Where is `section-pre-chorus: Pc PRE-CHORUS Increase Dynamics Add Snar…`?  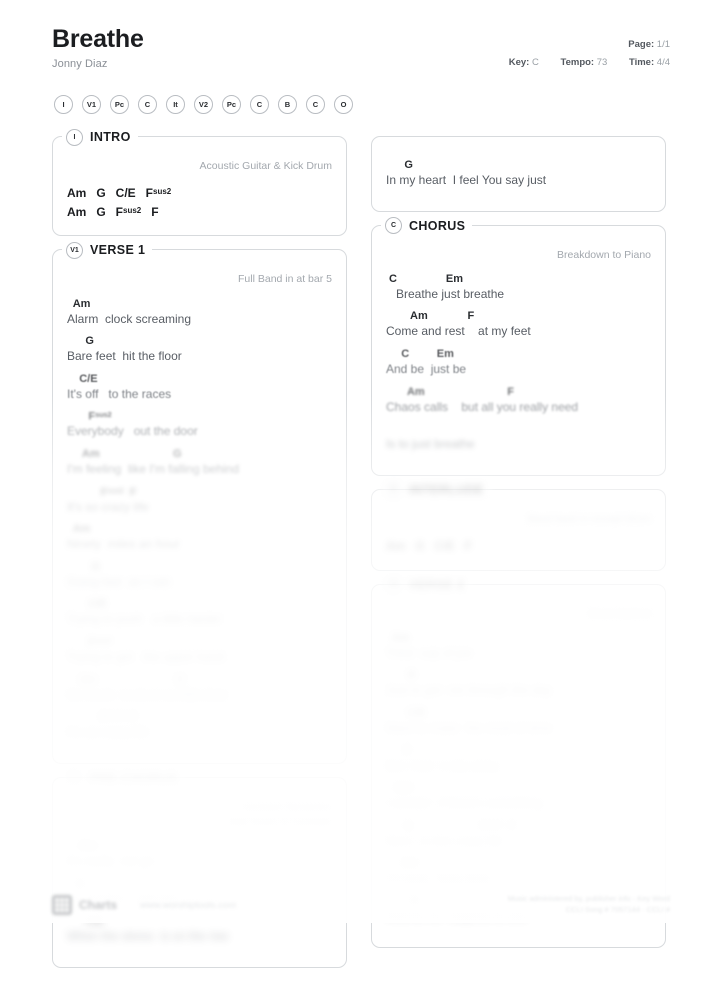
section-pre-chorus: Pc PRE-CHORUS Increase Dynamics Add Snar… is located at coordinates (199, 867).